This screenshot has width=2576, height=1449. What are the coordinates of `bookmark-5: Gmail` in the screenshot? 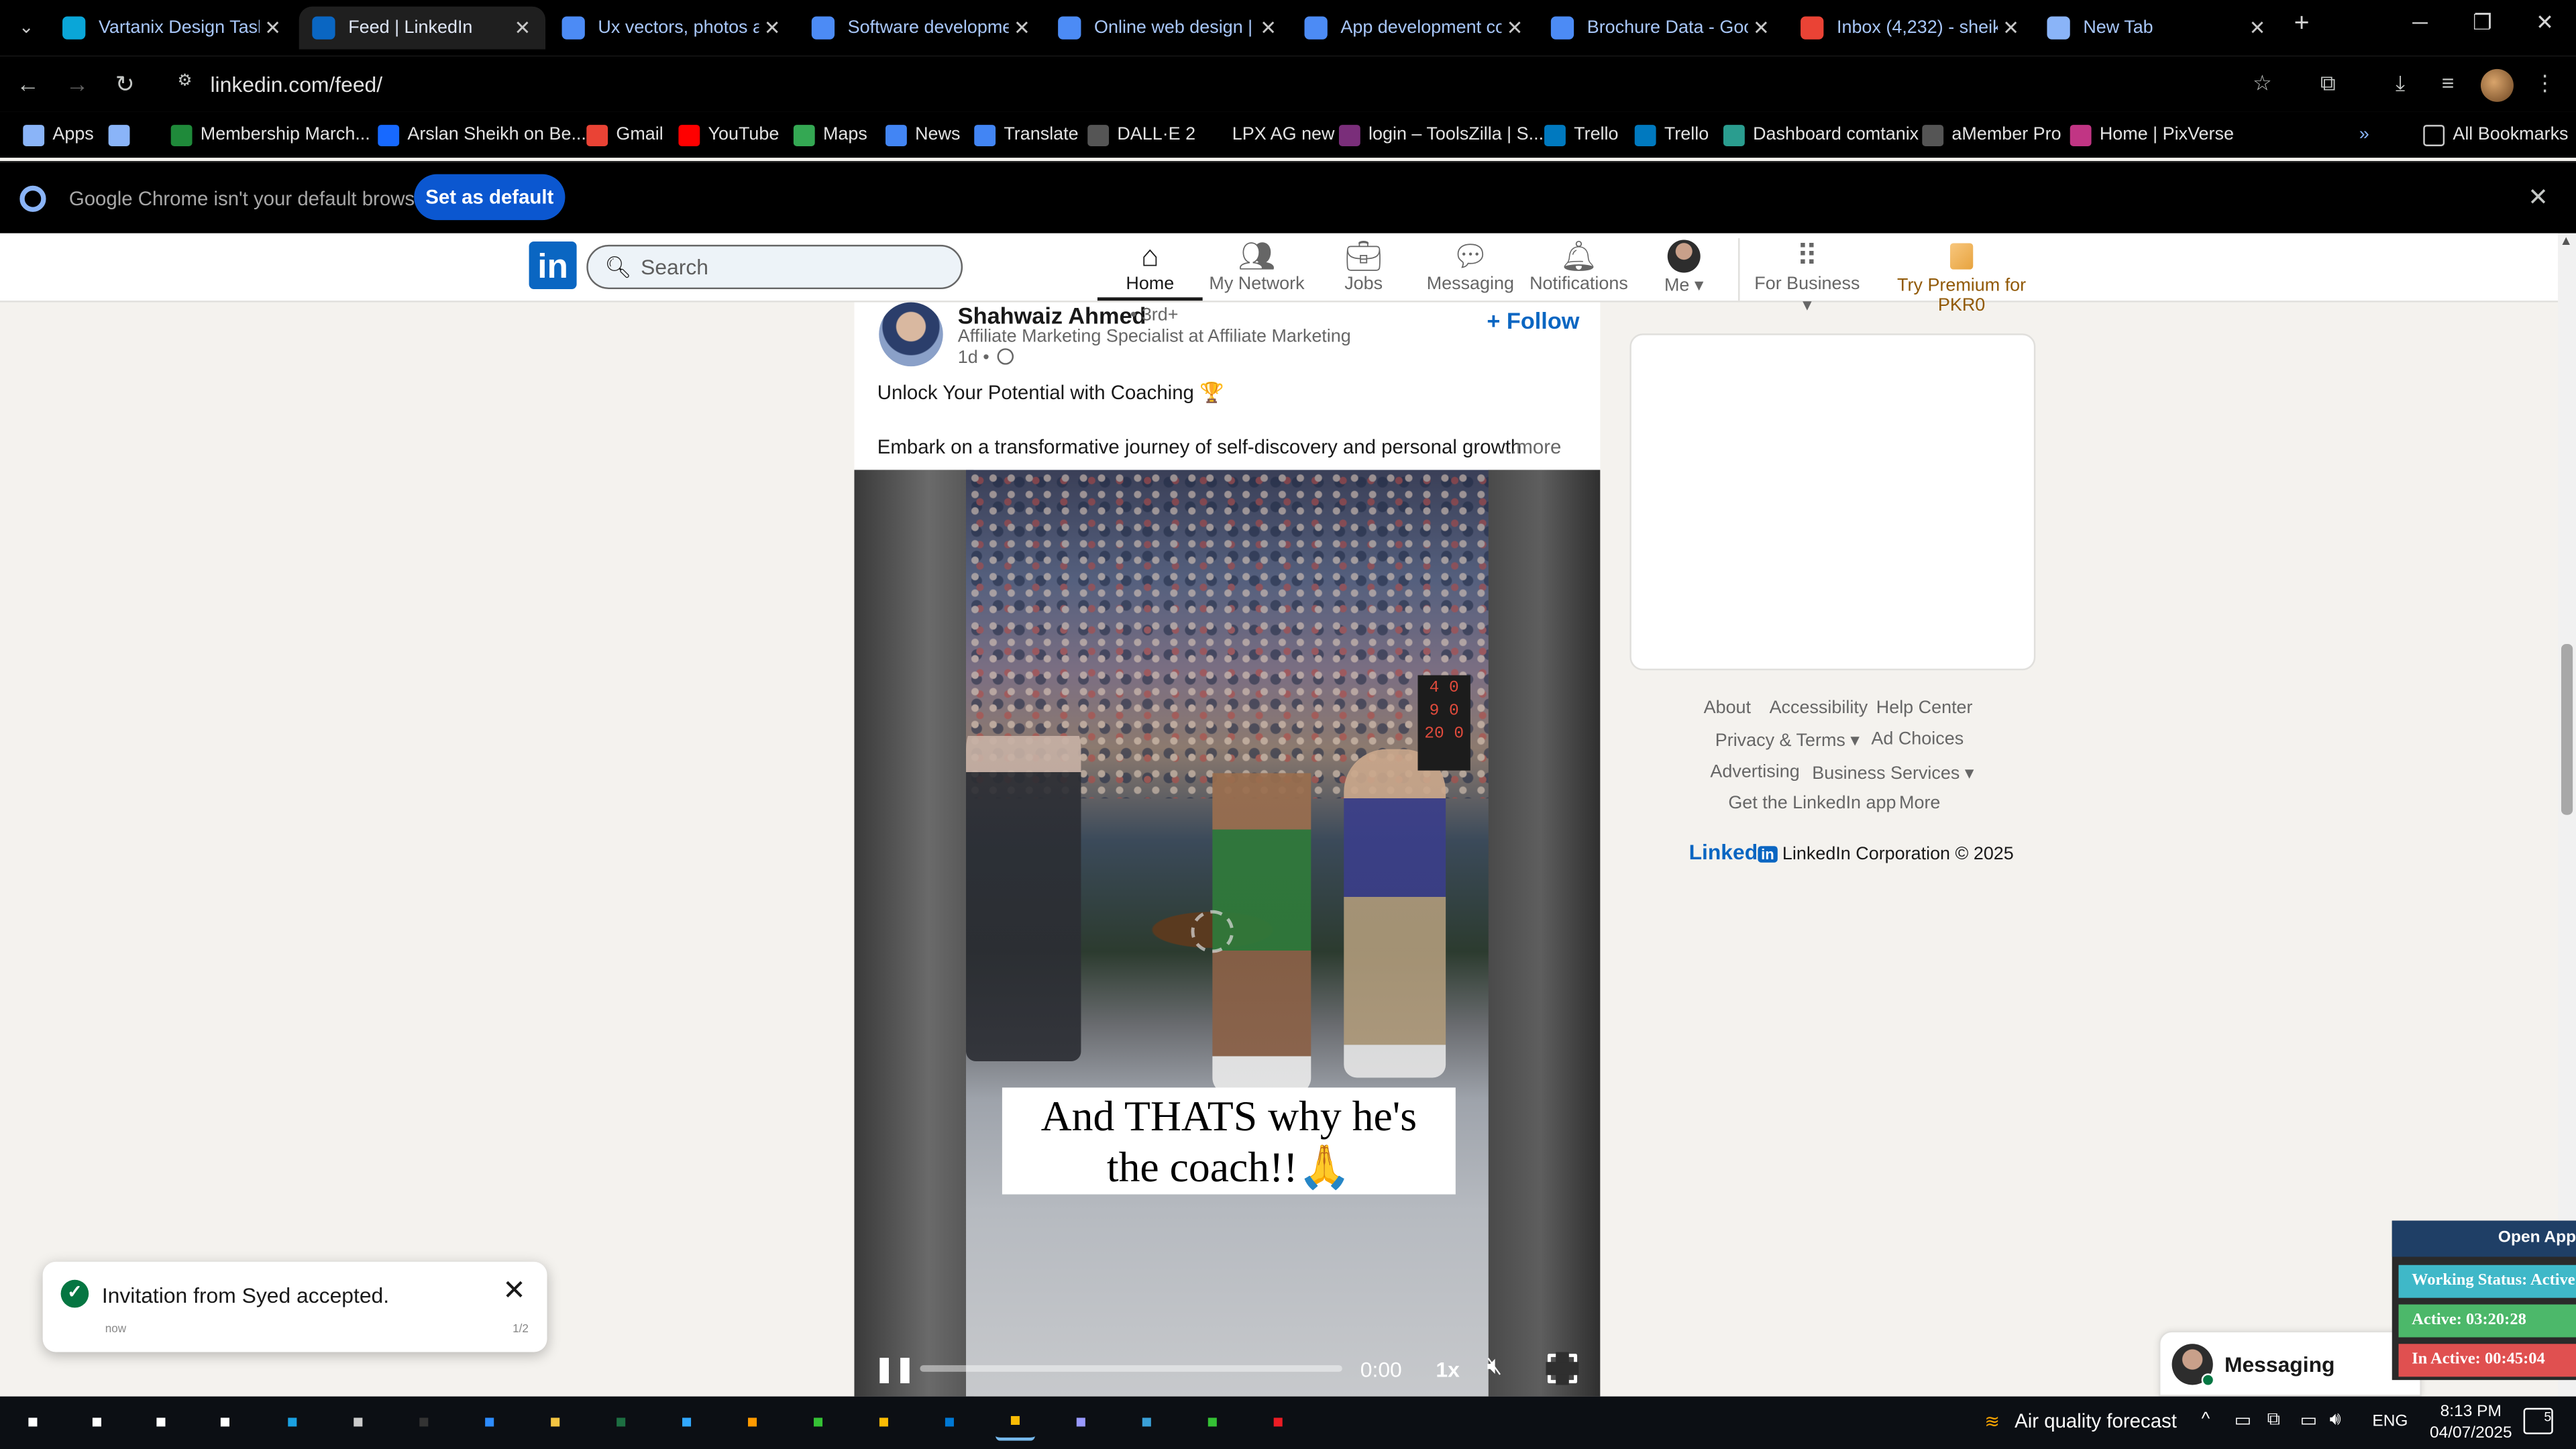 It's located at (624, 134).